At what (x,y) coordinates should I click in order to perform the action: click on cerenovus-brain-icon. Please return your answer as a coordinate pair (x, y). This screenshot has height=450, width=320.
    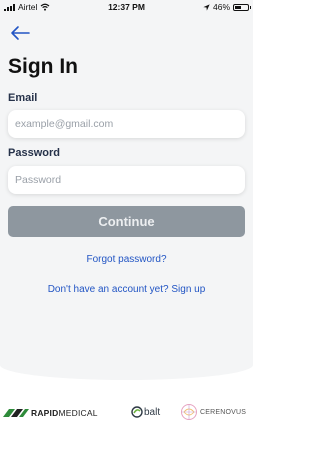
    Looking at the image, I should click on (189, 412).